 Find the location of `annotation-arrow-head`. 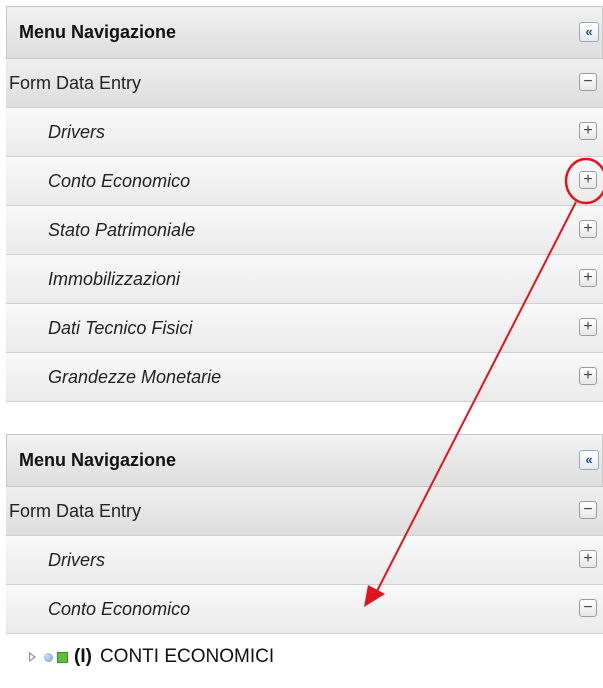

annotation-arrow-head is located at coordinates (374, 596).